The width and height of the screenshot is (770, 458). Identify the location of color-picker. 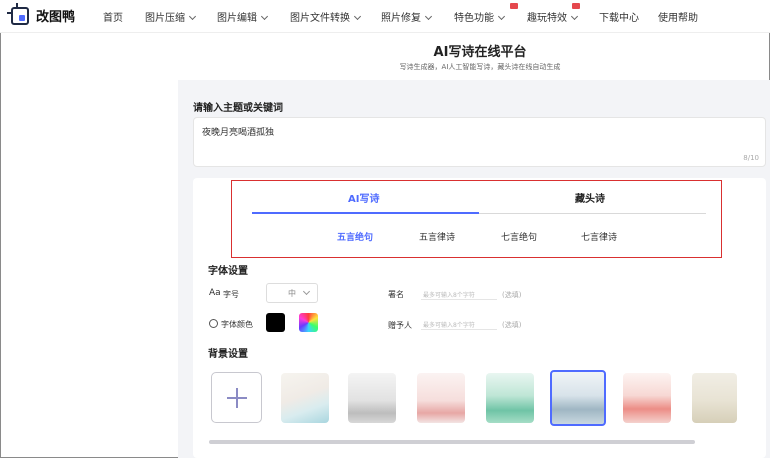
(308, 322).